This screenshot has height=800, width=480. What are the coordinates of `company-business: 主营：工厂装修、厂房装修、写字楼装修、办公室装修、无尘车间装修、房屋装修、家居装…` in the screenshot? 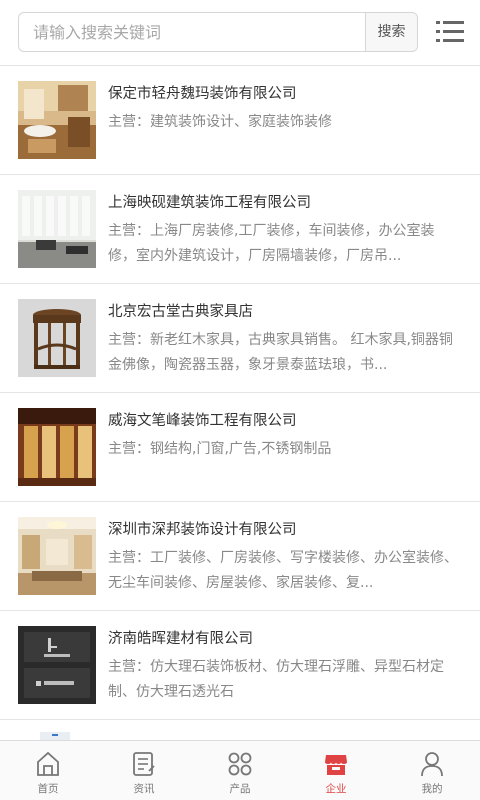 It's located at (283, 570).